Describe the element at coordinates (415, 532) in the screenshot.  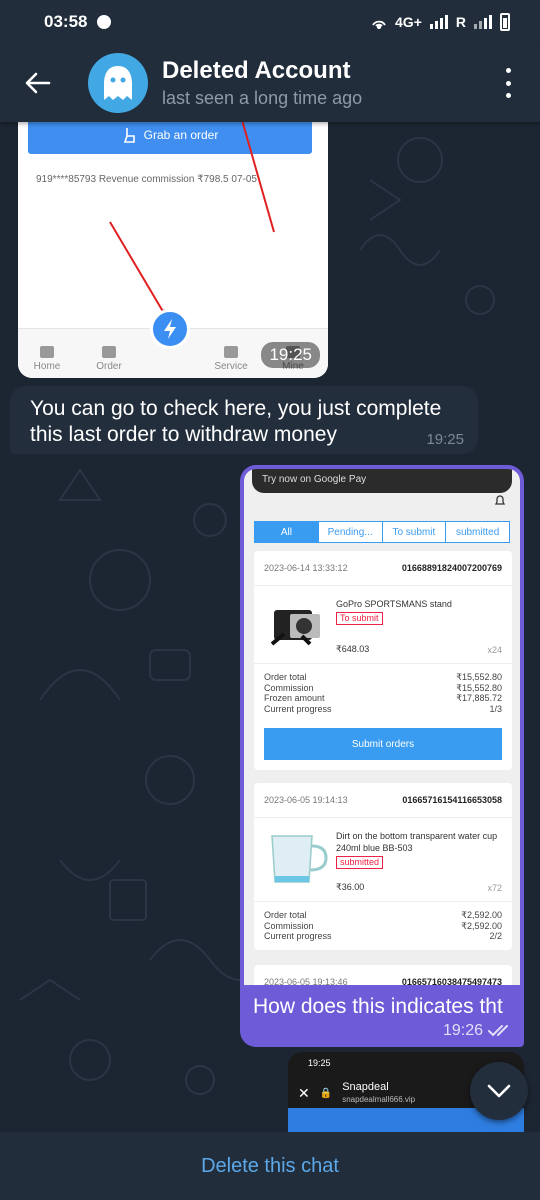
I see `tab-to-submit: To submit` at that location.